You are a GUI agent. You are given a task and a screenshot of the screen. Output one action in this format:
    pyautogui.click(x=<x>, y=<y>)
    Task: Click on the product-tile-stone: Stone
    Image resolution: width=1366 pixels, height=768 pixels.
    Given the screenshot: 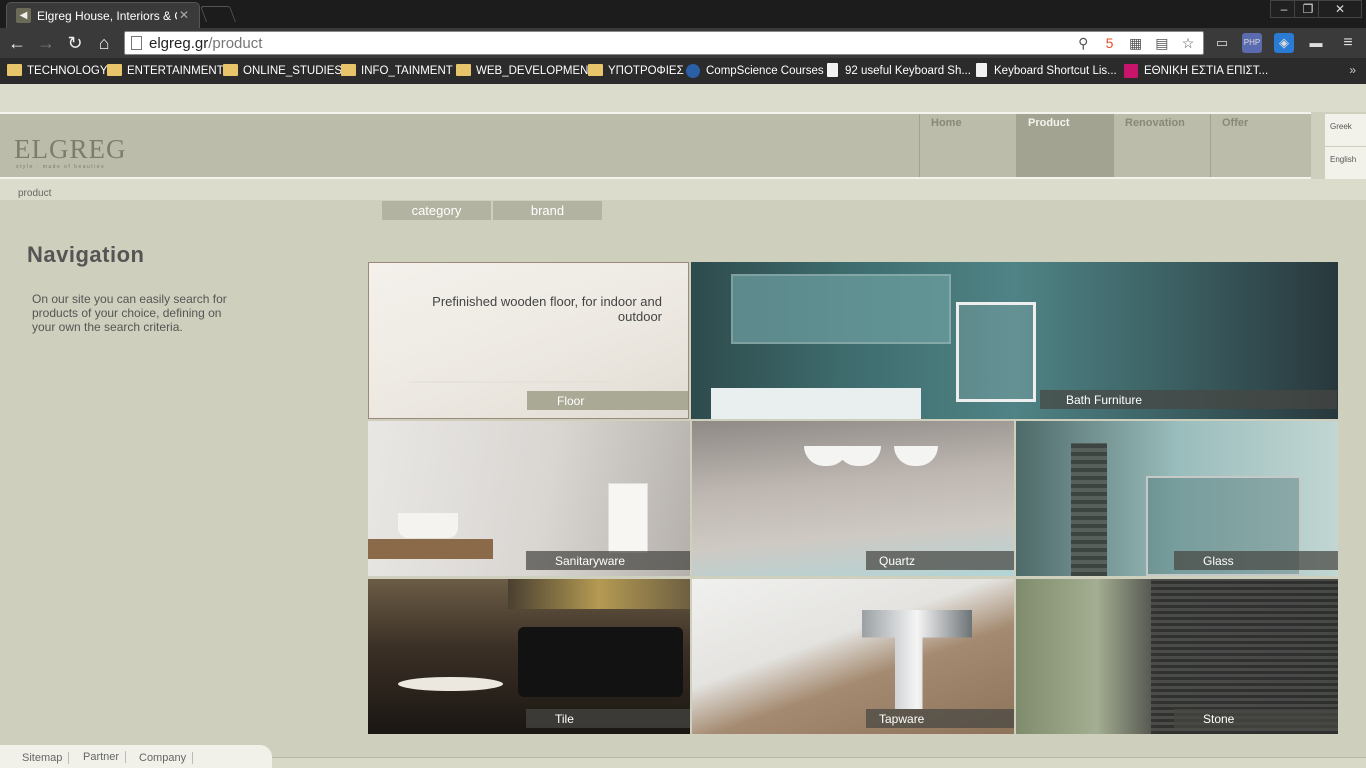 What is the action you would take?
    pyautogui.click(x=1177, y=656)
    